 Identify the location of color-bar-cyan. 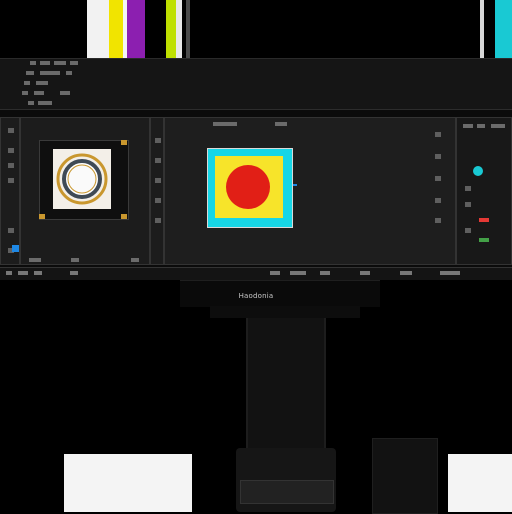
(503, 30).